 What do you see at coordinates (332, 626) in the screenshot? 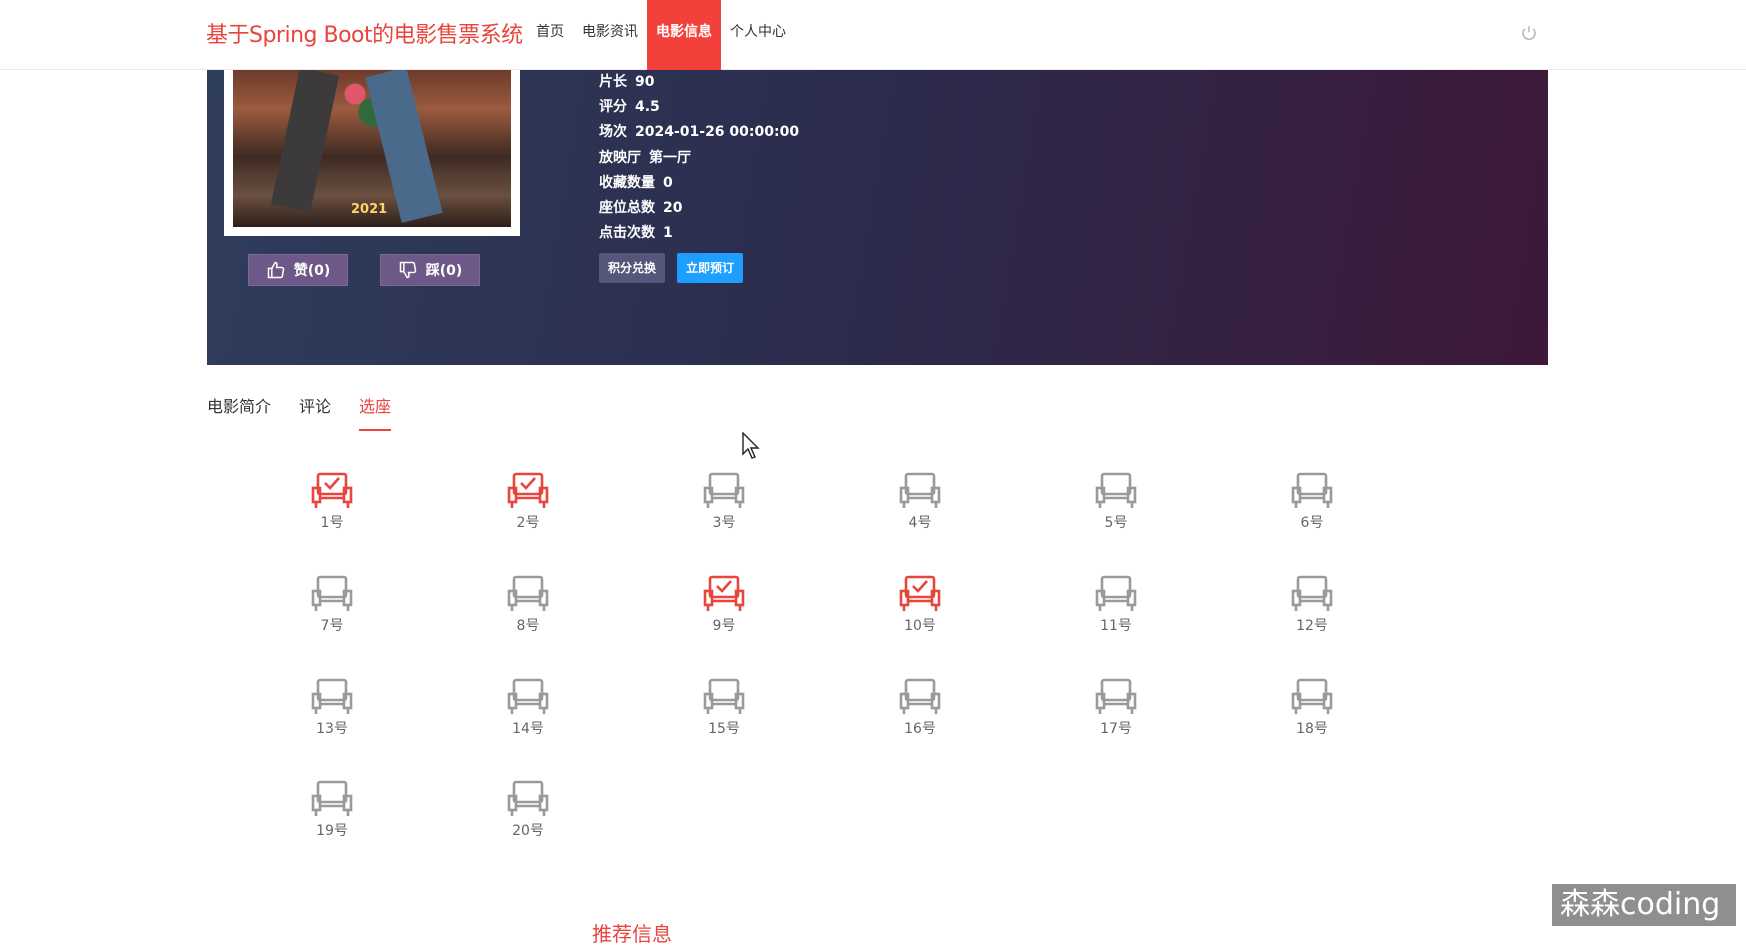
I see `seat-number: 7号` at bounding box center [332, 626].